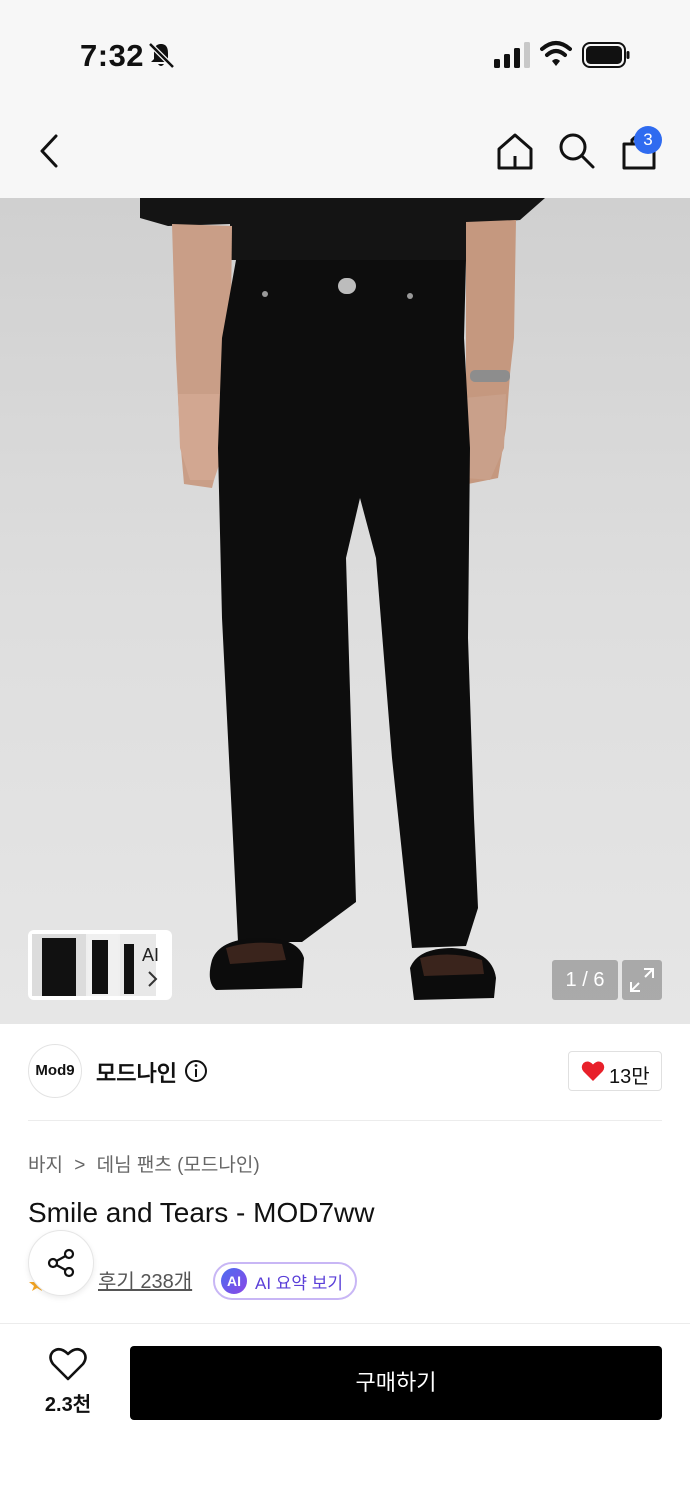 The image size is (690, 1500). I want to click on ai-badge-icon: AI, so click(234, 1281).